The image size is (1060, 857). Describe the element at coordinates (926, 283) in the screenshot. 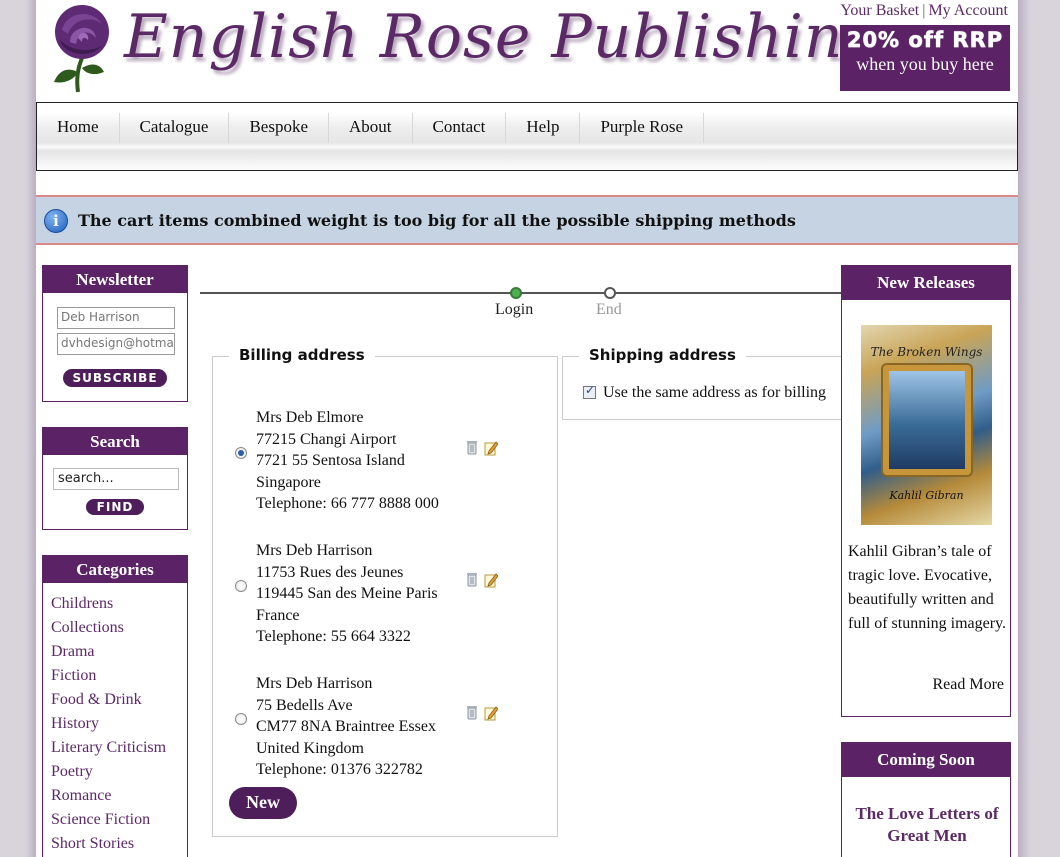

I see `new-releases-title: New Releases` at that location.